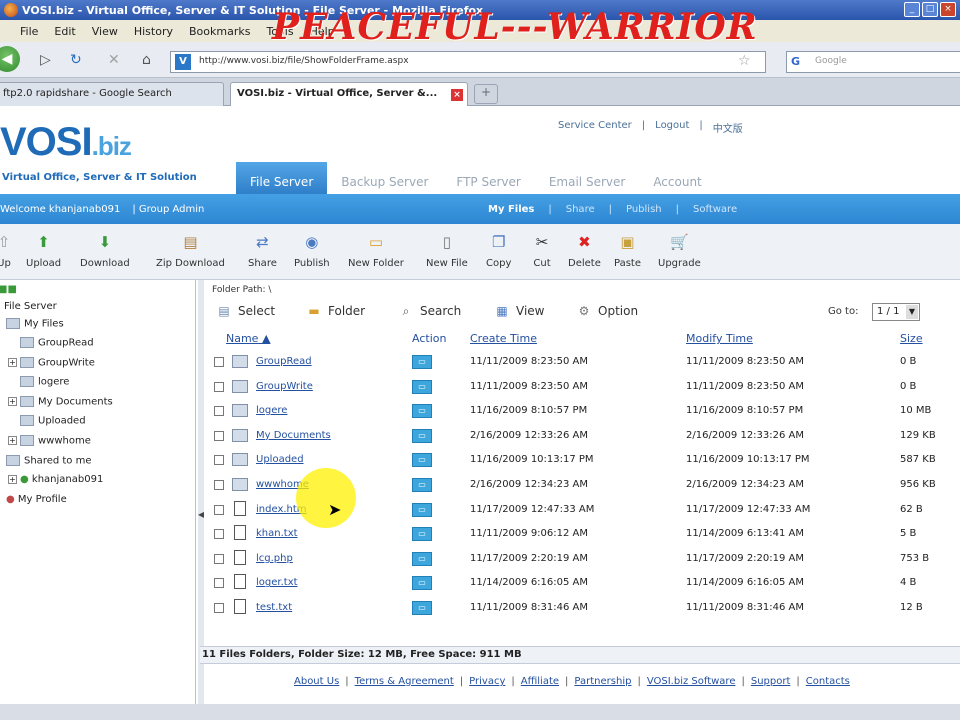 Image resolution: width=960 pixels, height=720 pixels. I want to click on back-button: ◀, so click(10, 59).